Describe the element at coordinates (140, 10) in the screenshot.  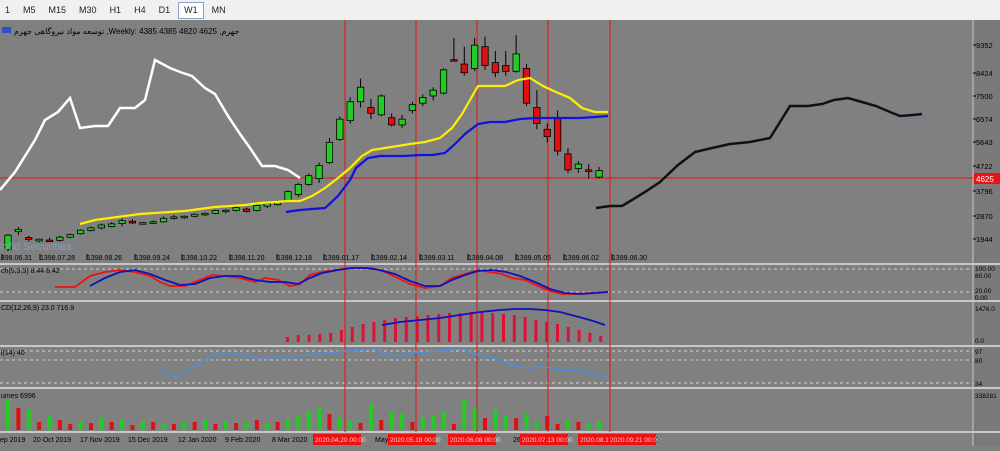
I see `timeframe-h4-button: H4` at that location.